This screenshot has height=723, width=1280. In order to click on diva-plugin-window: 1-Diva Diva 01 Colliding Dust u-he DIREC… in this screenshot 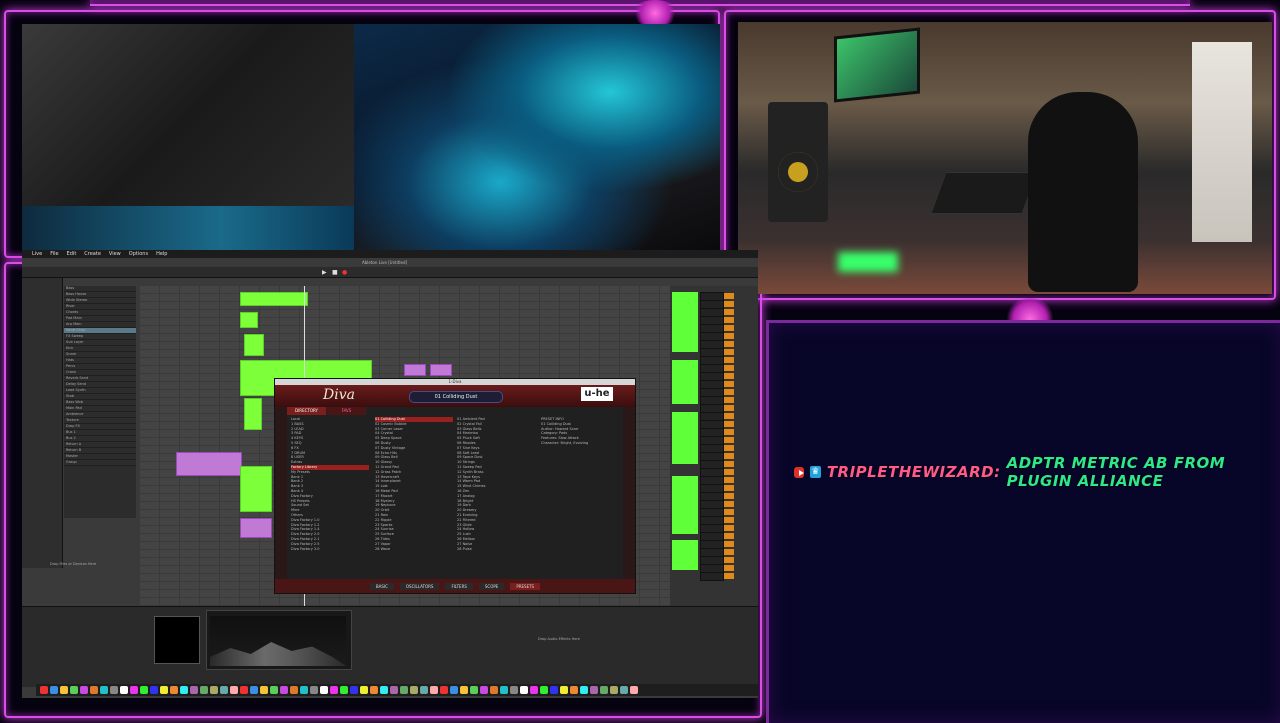, I will do `click(455, 486)`.